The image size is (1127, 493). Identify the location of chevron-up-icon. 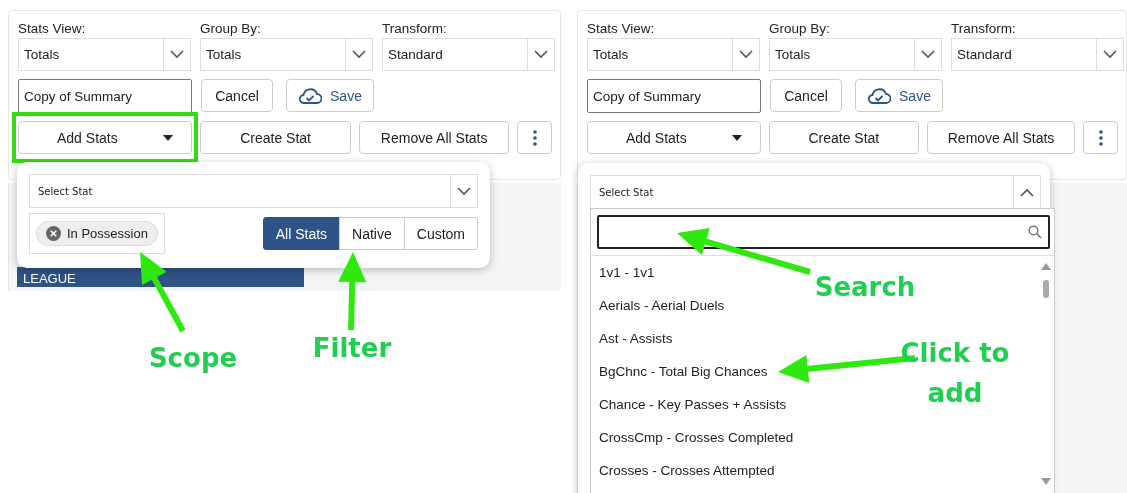
(1027, 192).